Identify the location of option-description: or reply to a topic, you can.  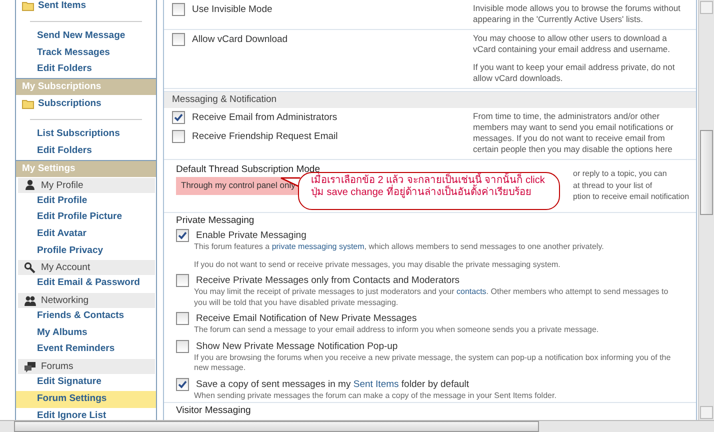
(620, 174).